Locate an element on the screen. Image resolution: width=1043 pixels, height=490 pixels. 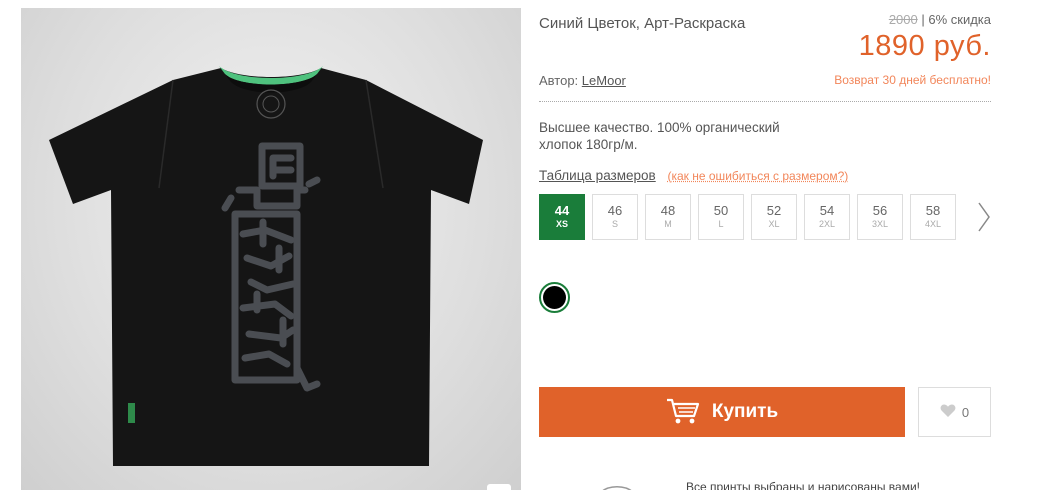
size-number: 50 is located at coordinates (721, 211).